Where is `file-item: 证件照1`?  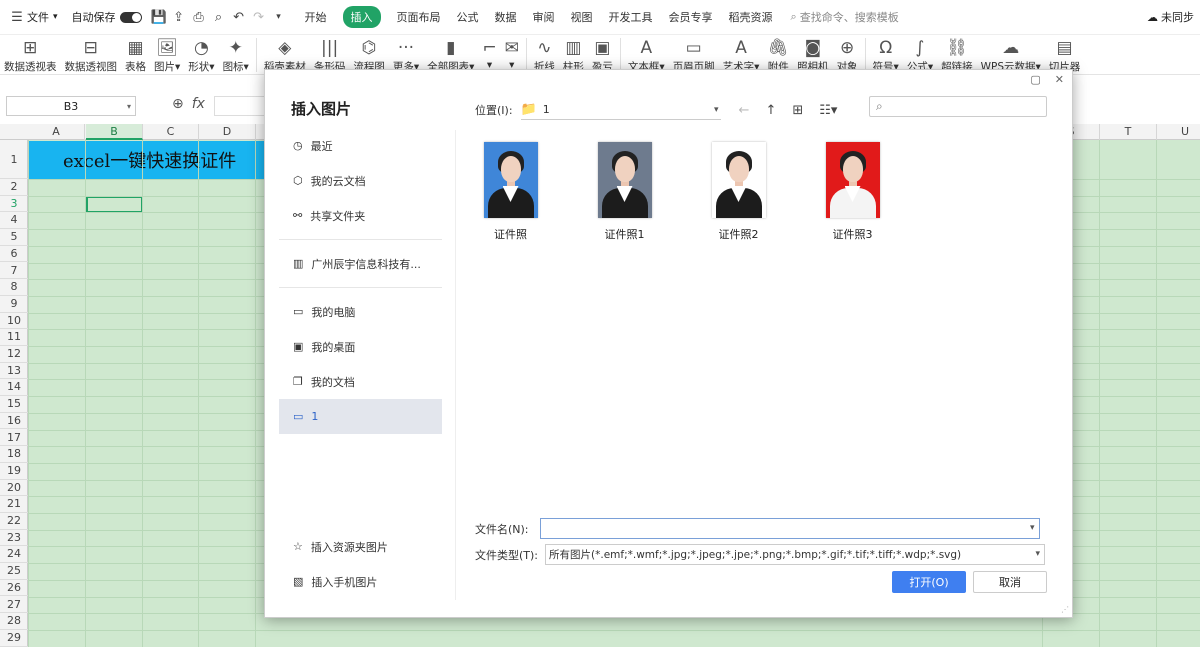
file-item: 证件照1 is located at coordinates (624, 192).